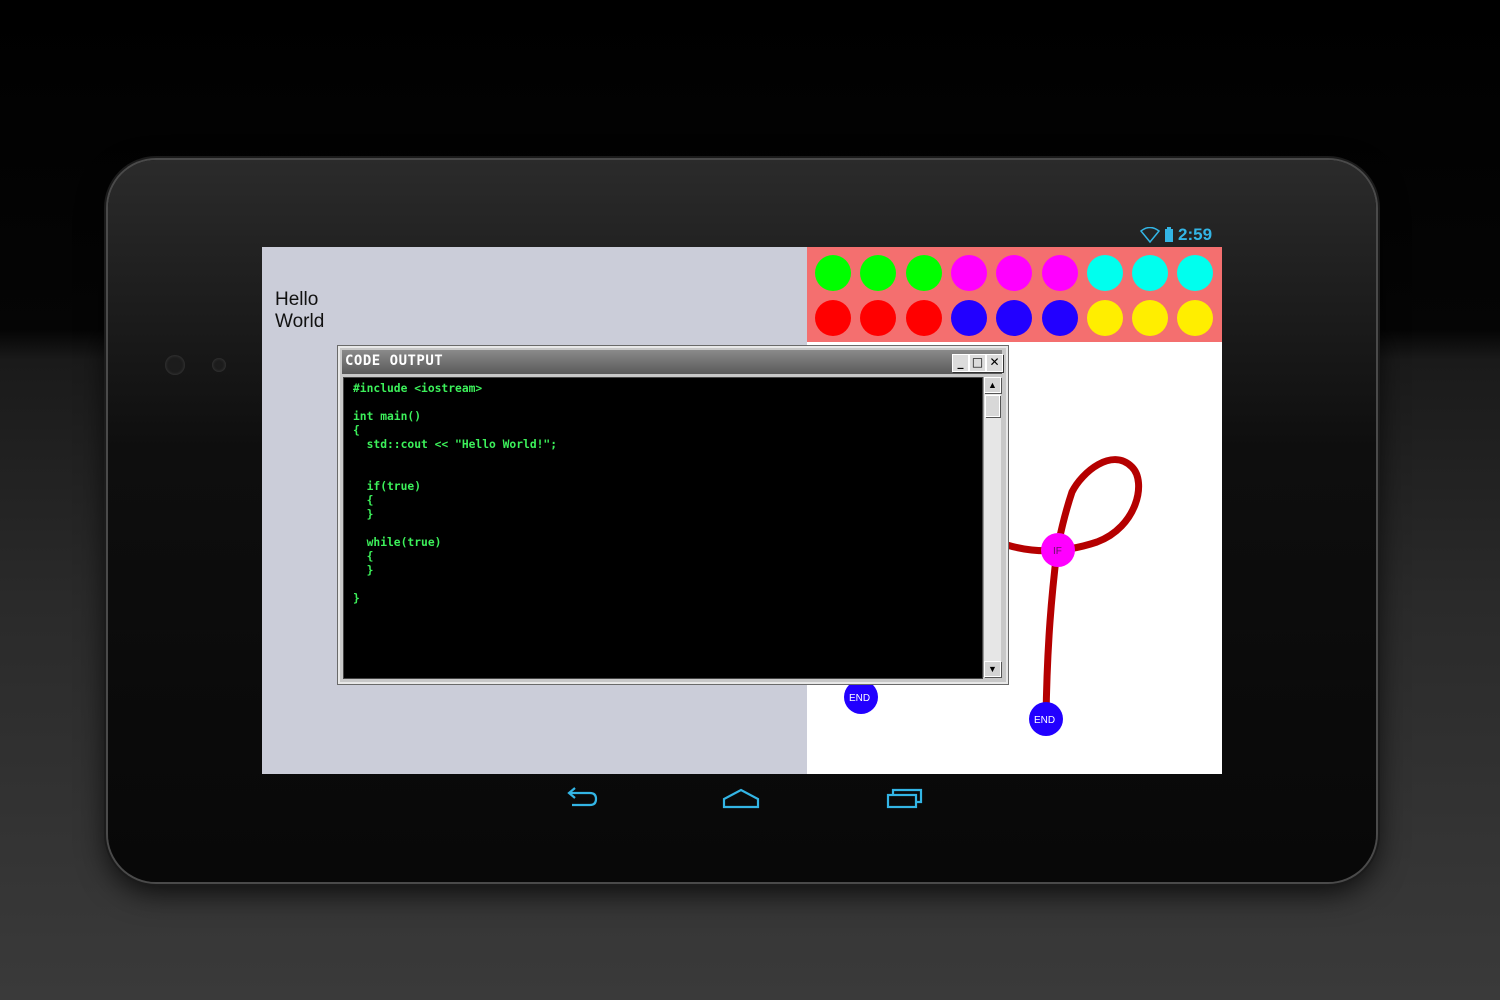 This screenshot has height=1000, width=1500. I want to click on status-bar: 2:59, so click(1176, 235).